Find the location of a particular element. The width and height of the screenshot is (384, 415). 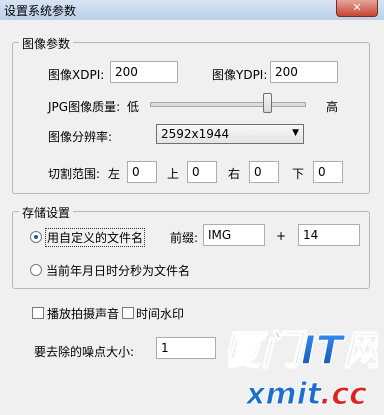

crop-bottom-input: 0 is located at coordinates (328, 172).